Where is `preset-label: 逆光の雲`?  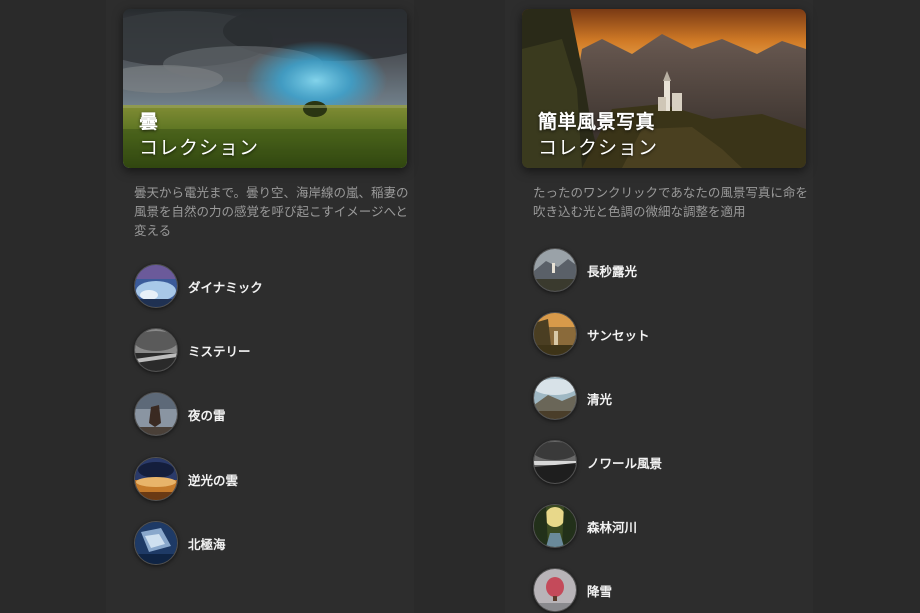
preset-label: 逆光の雲 is located at coordinates (213, 480).